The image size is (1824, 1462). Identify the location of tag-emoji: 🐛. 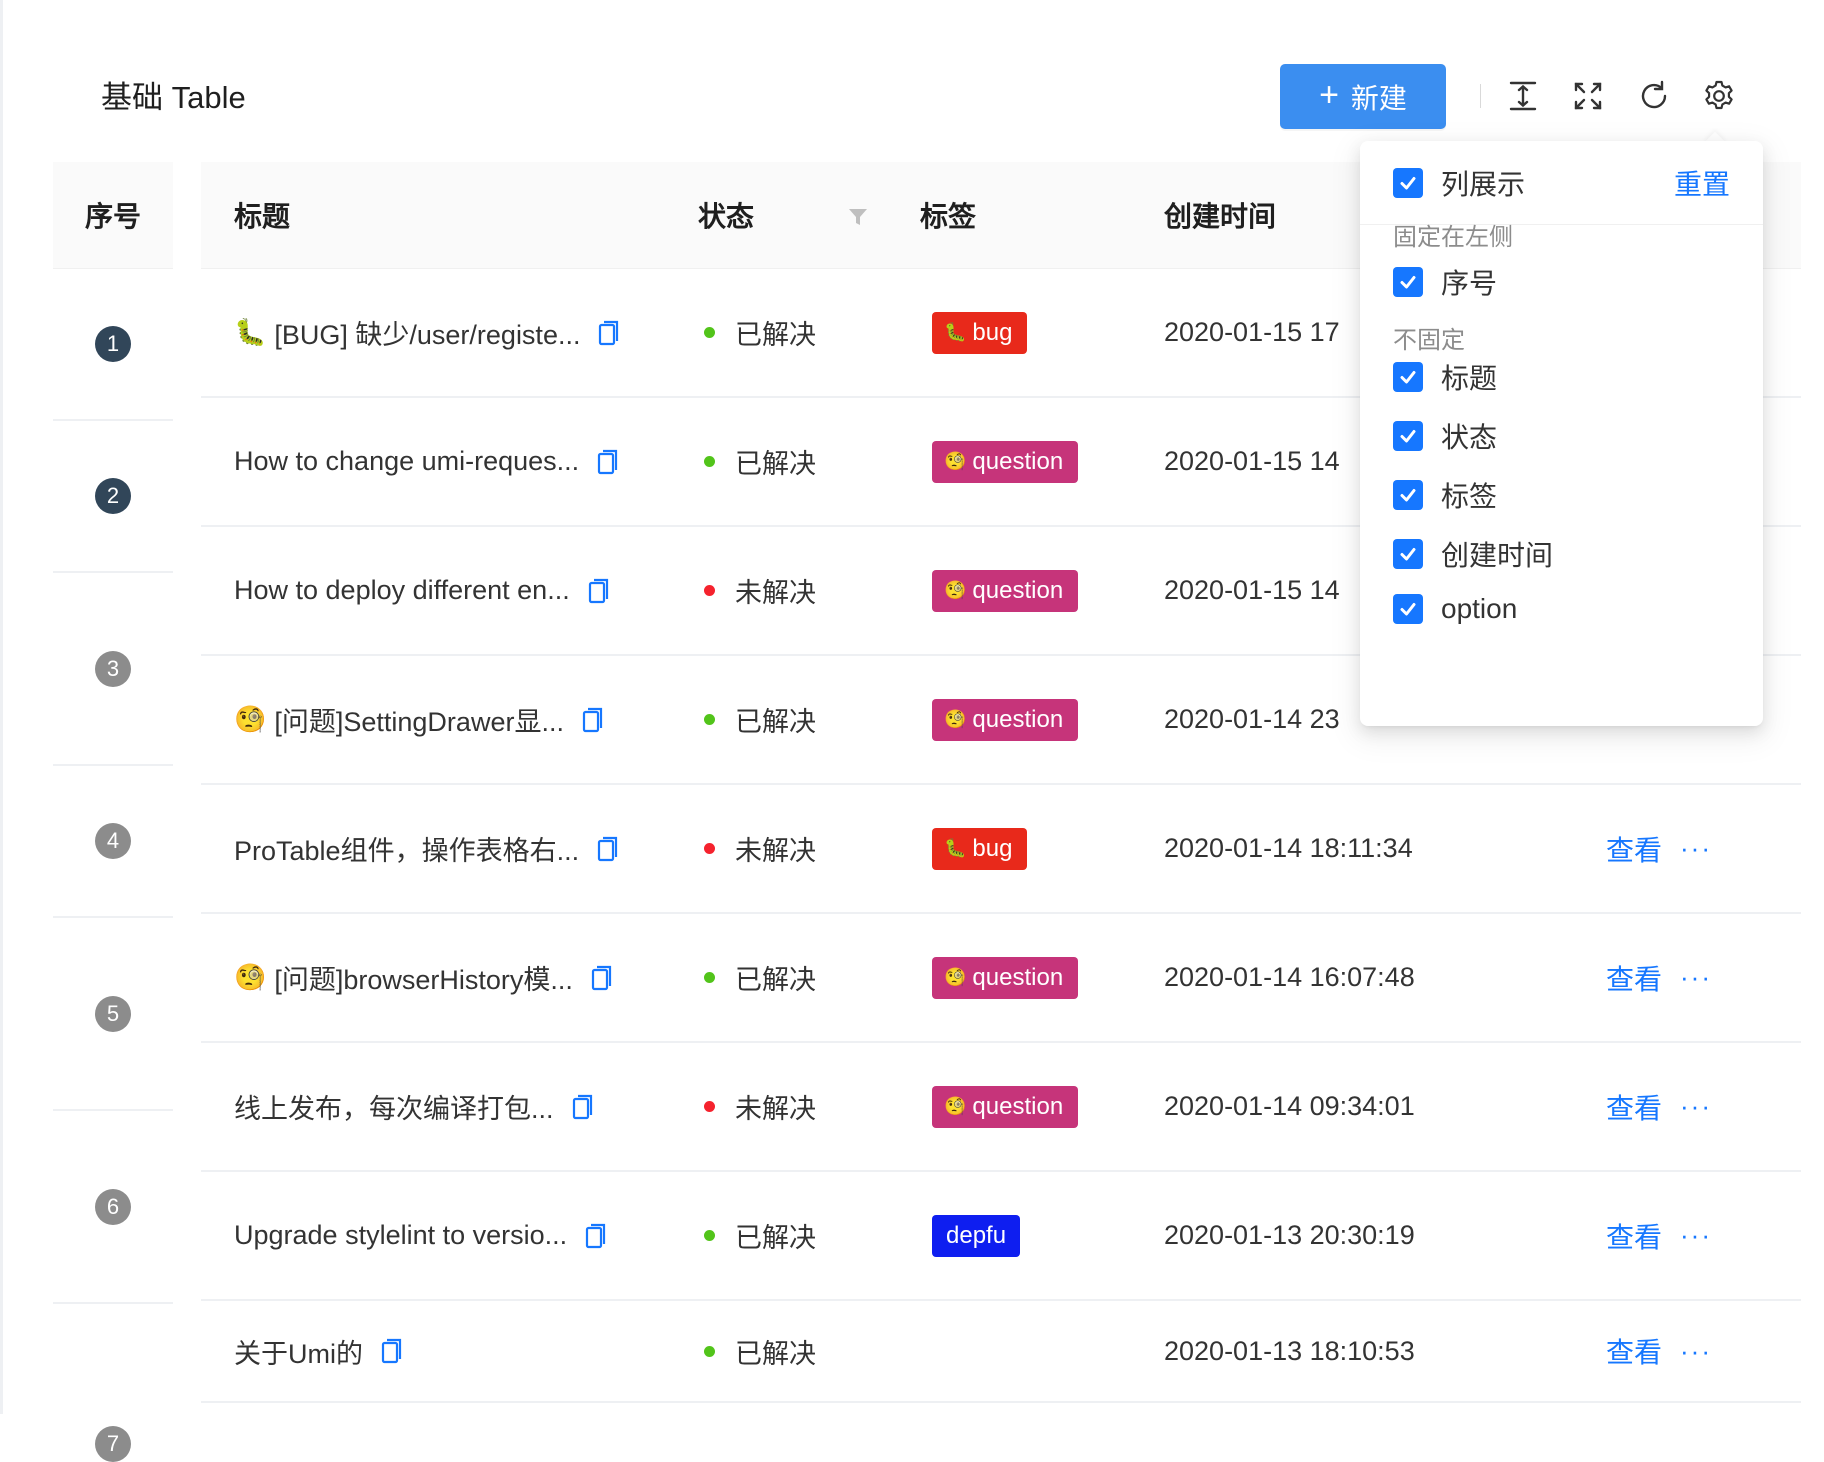
(955, 332).